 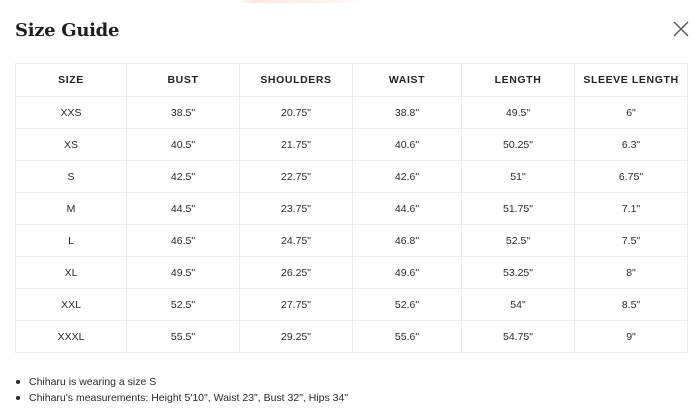 What do you see at coordinates (296, 112) in the screenshot?
I see `cell-shoulders: 20.75"` at bounding box center [296, 112].